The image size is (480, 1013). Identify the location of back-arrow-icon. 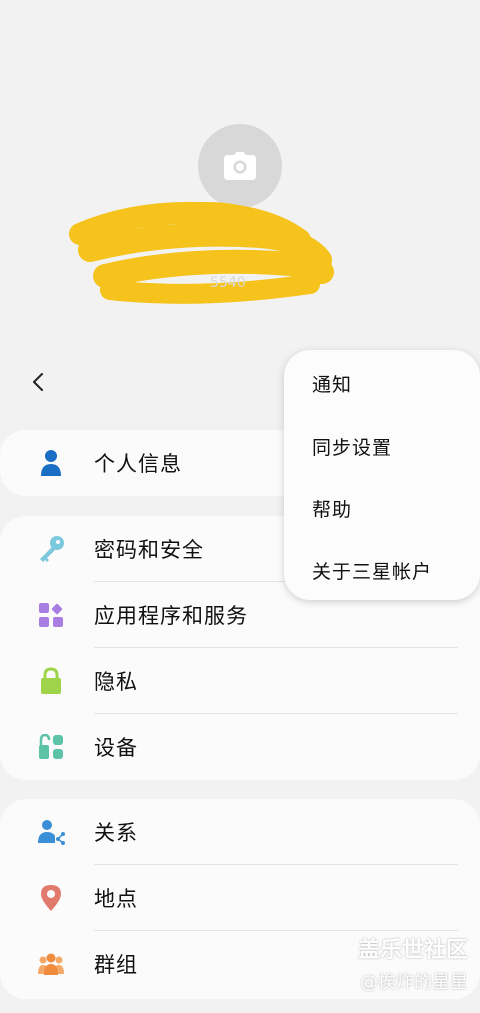
(38, 382).